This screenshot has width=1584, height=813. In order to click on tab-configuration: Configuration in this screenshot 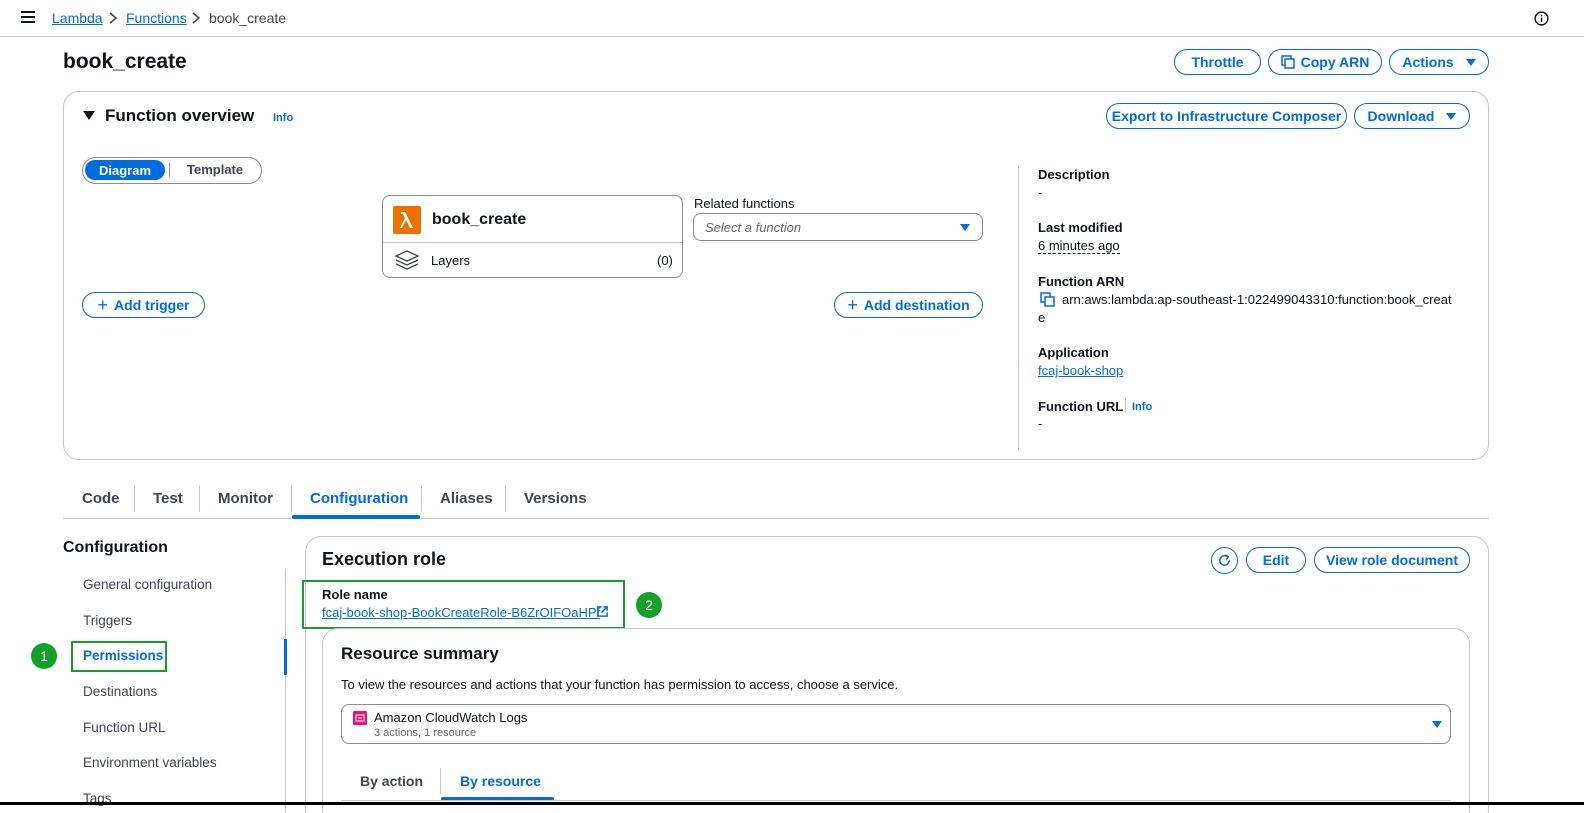, I will do `click(359, 498)`.